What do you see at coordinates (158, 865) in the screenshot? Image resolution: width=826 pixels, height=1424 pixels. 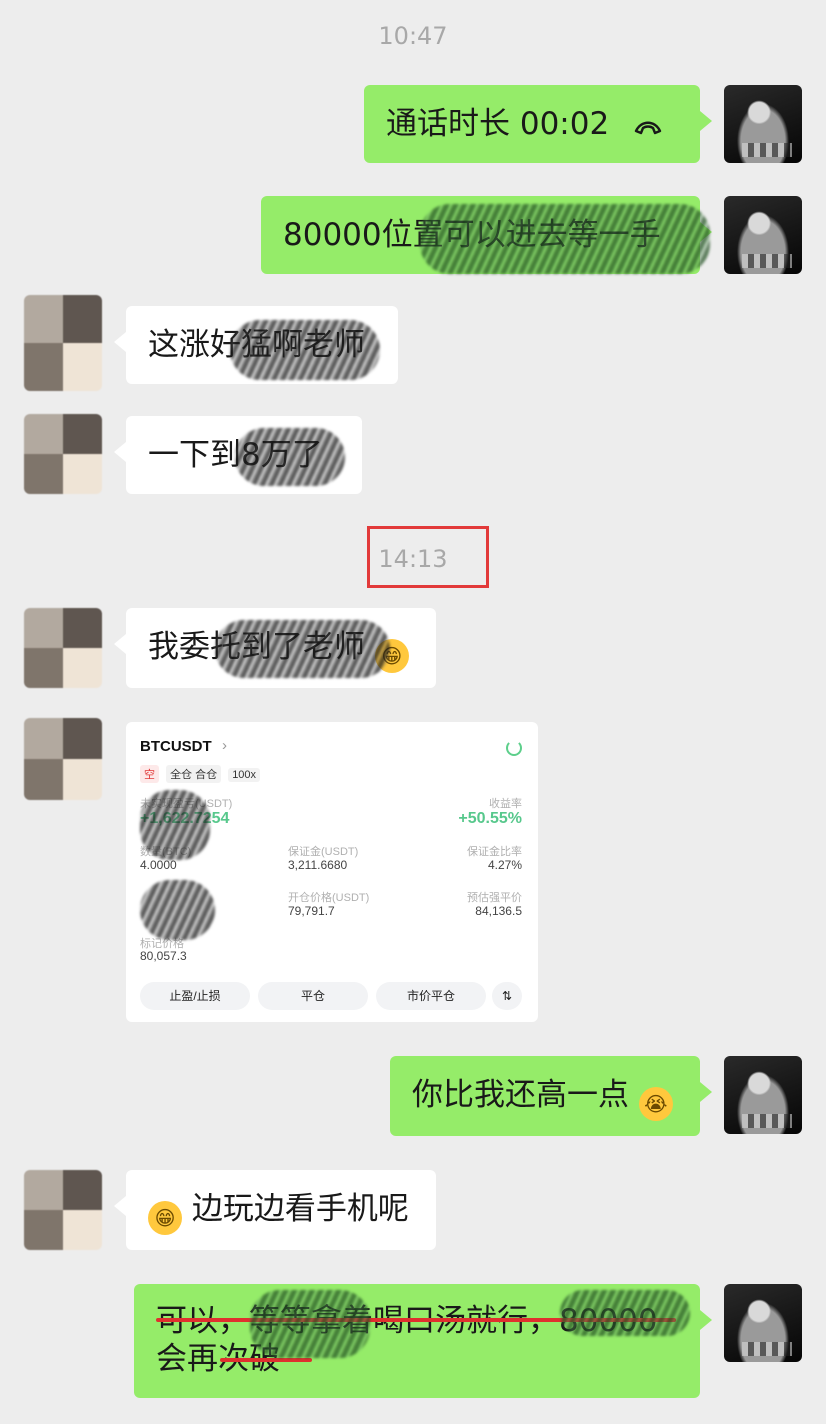 I see `qty-value: 4.0000` at bounding box center [158, 865].